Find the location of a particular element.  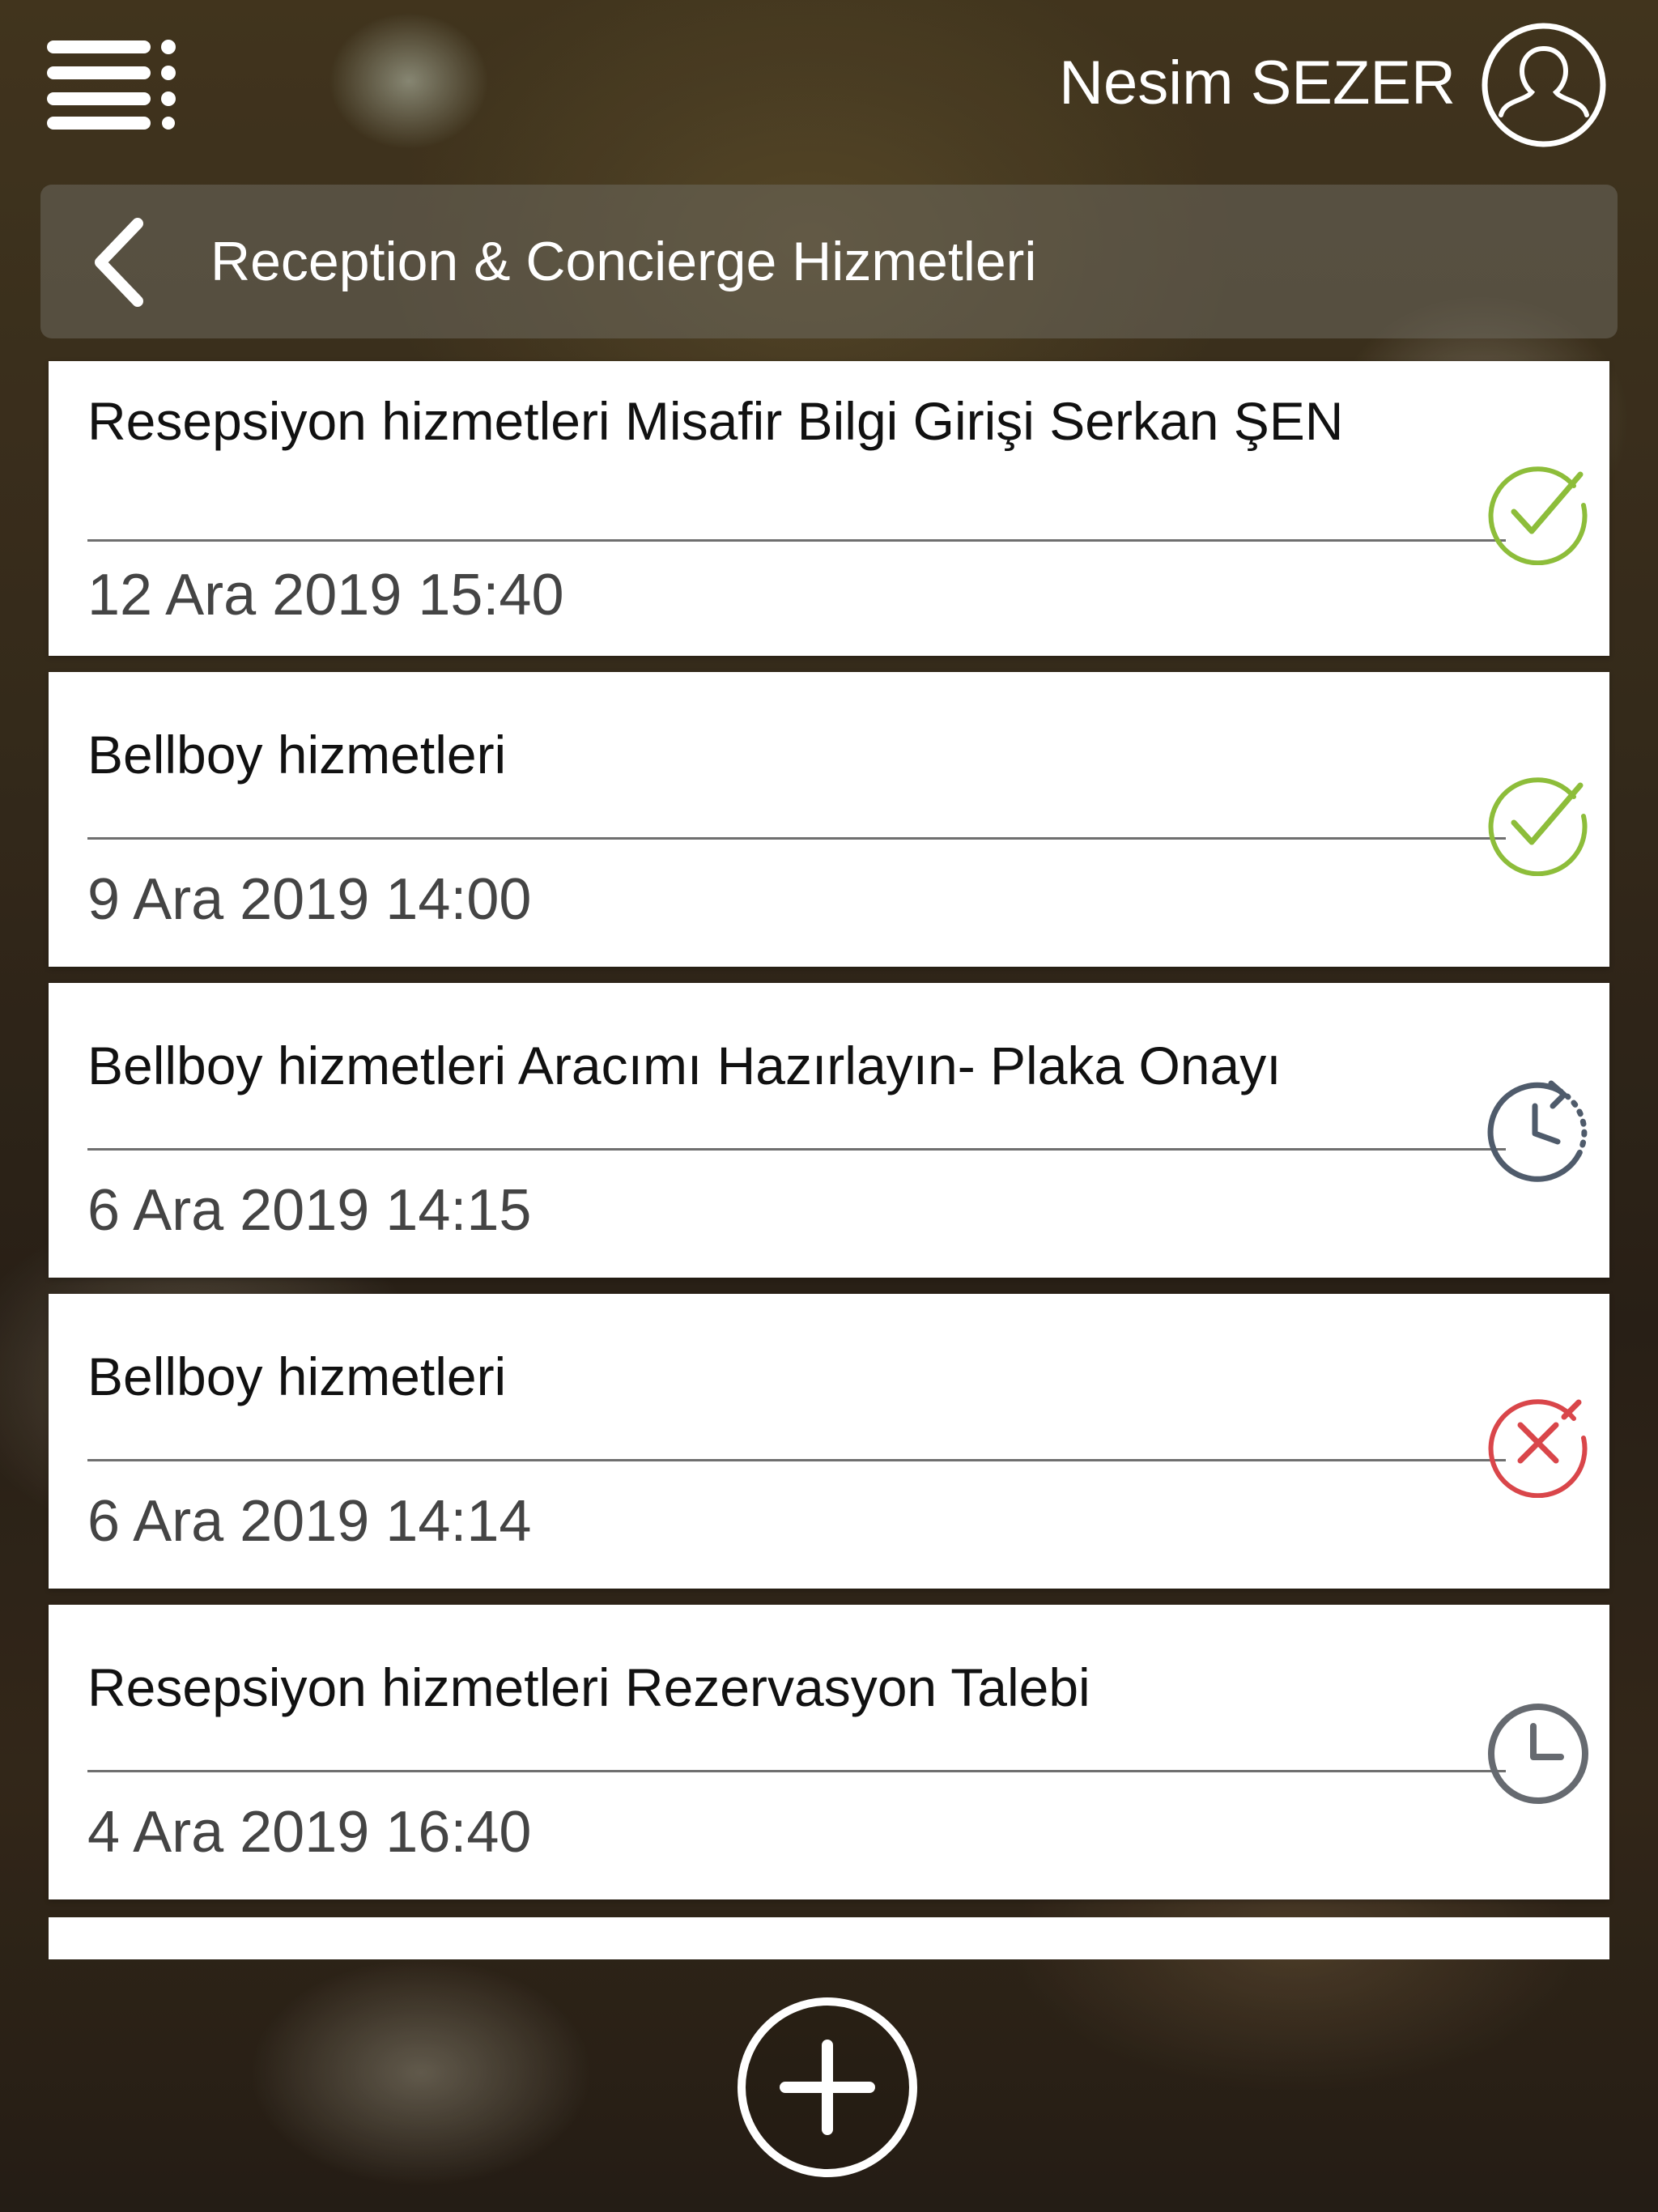

request-title: Resepsiyon hizmetleri Rezervasyon Talebi is located at coordinates (588, 1687).